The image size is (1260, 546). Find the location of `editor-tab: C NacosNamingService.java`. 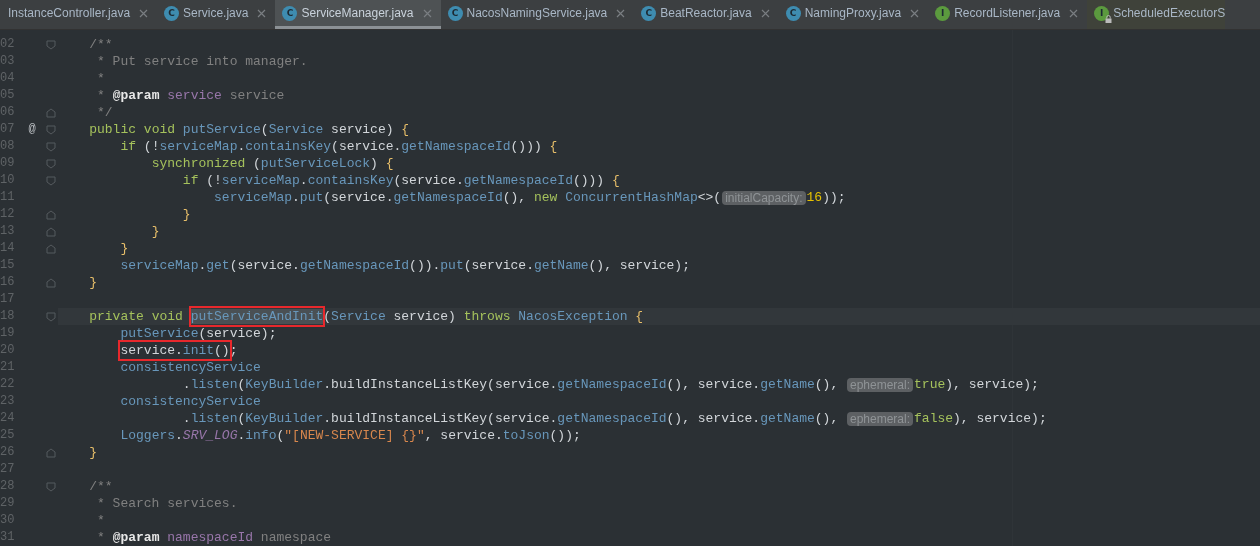

editor-tab: C NacosNamingService.java is located at coordinates (537, 14).